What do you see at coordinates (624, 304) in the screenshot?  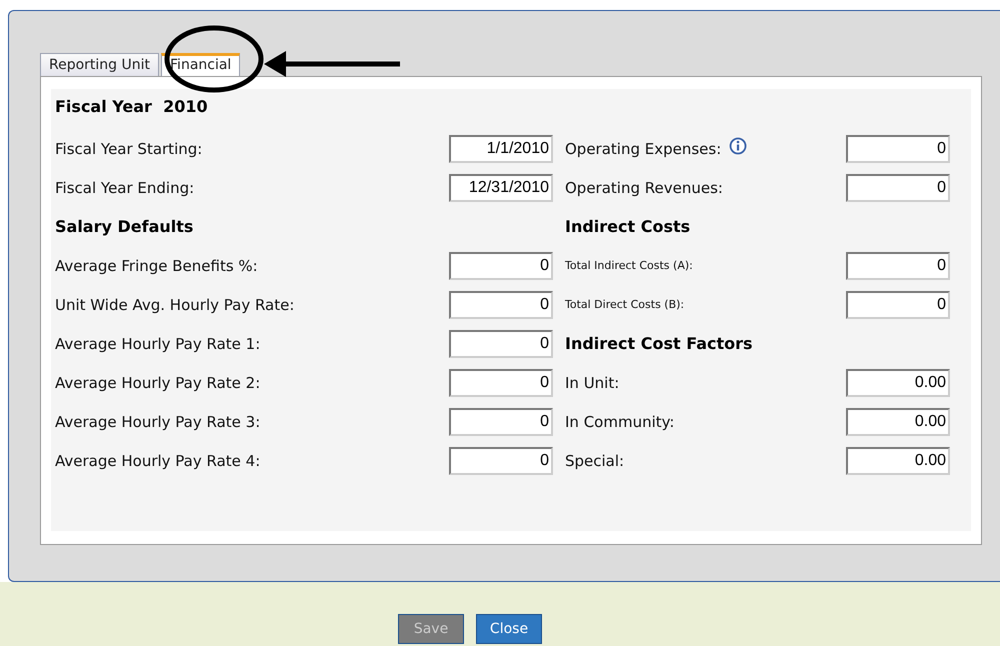 I see `field-label: Total Direct Costs (B):` at bounding box center [624, 304].